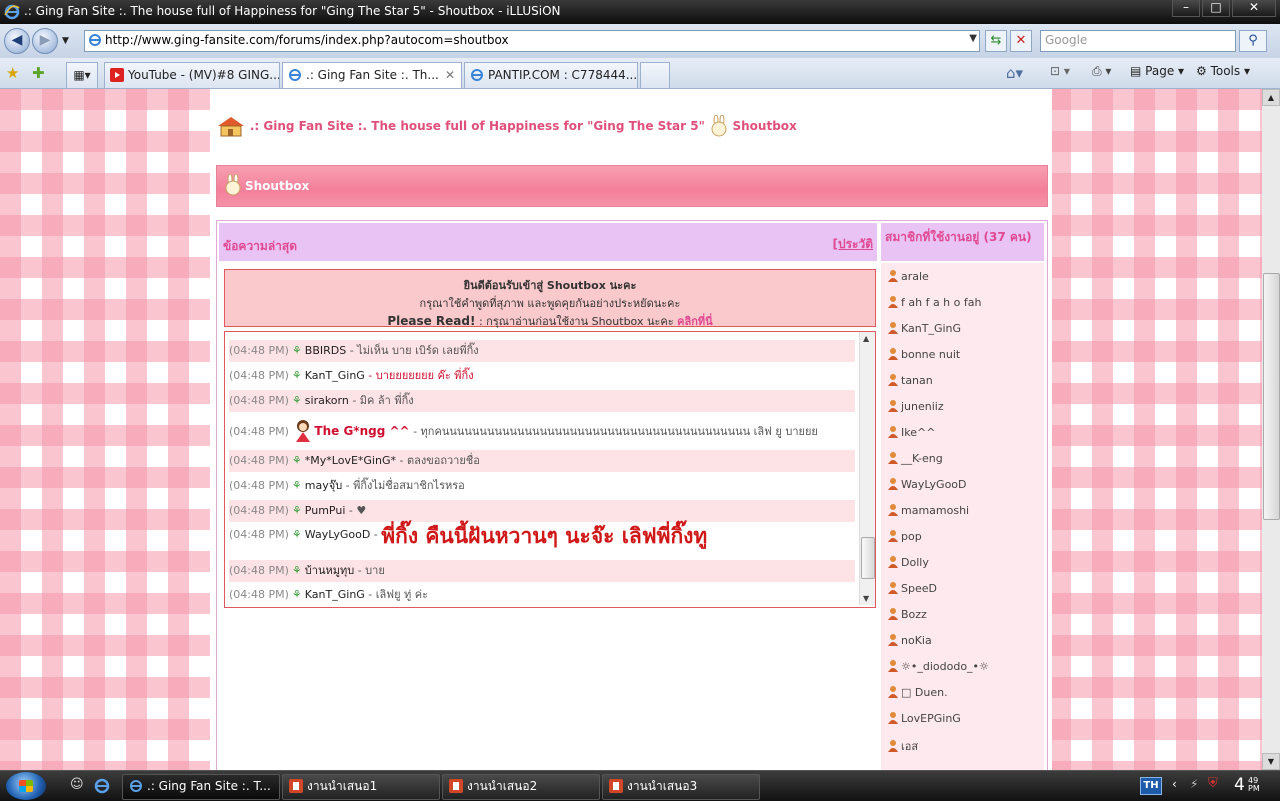 The height and width of the screenshot is (801, 1280). What do you see at coordinates (1186, 8) in the screenshot?
I see `minimize-button: –` at bounding box center [1186, 8].